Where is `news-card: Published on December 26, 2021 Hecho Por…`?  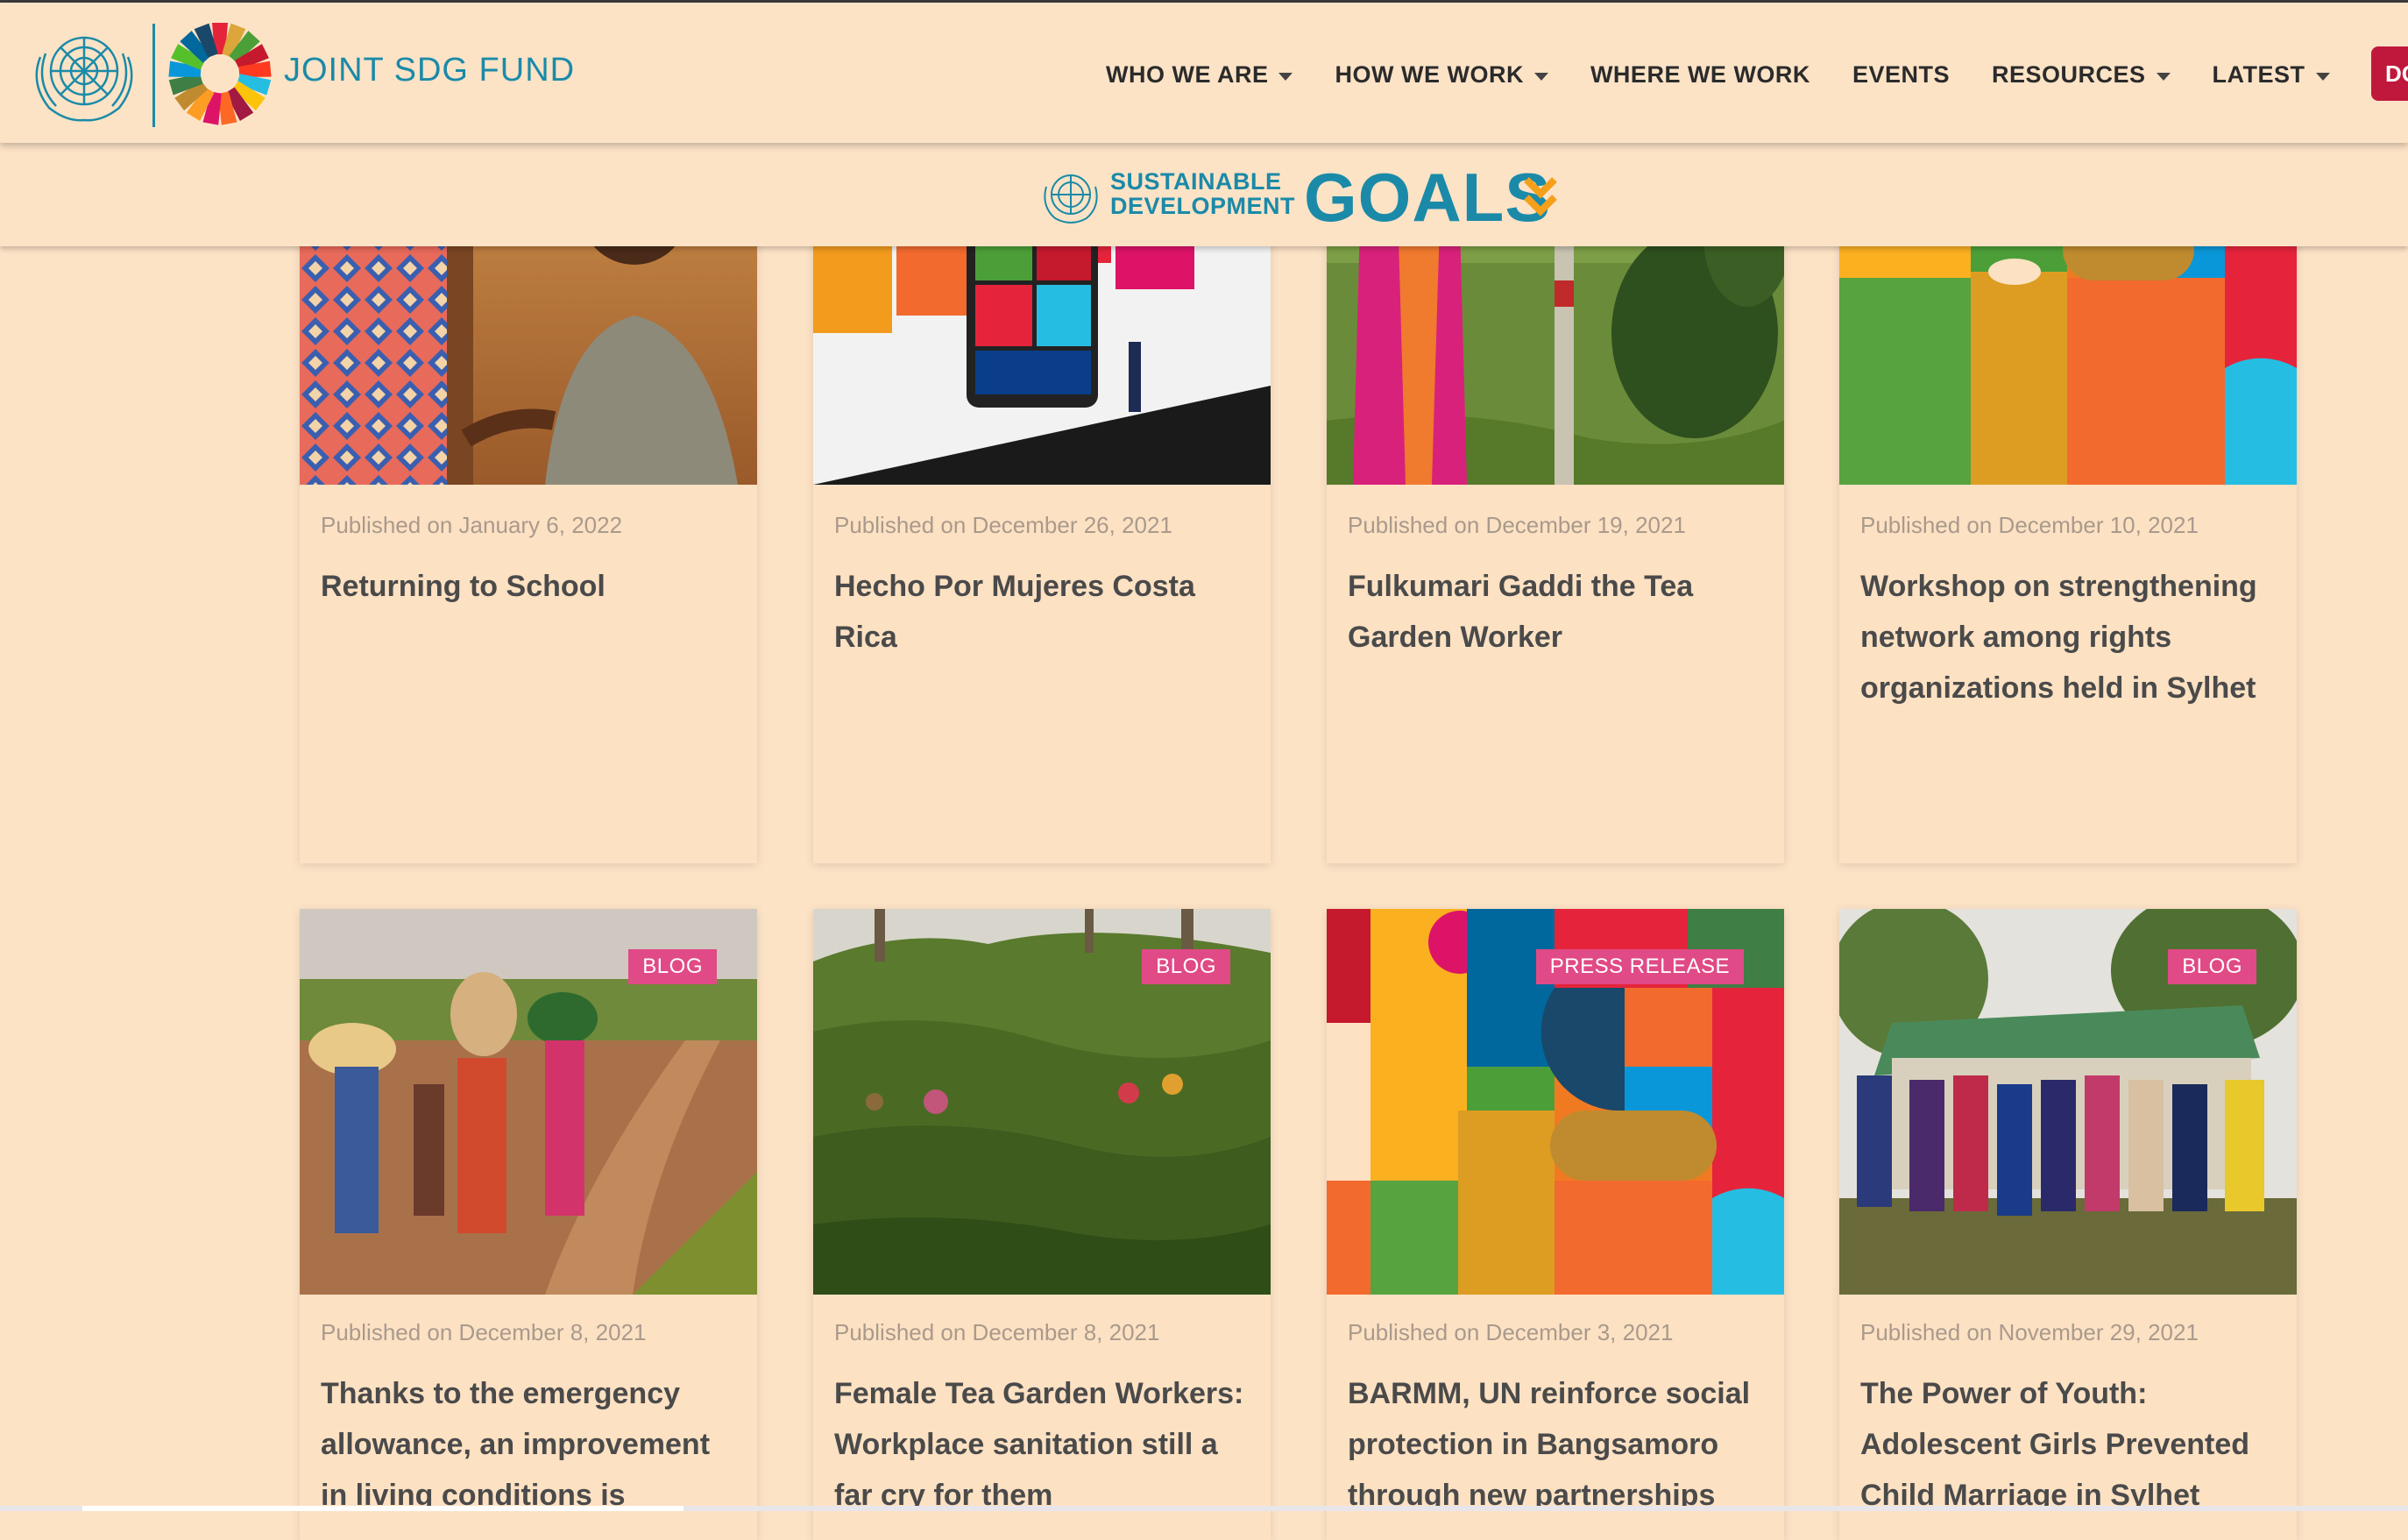
news-card: Published on December 26, 2021 Hecho Por… is located at coordinates (1042, 510).